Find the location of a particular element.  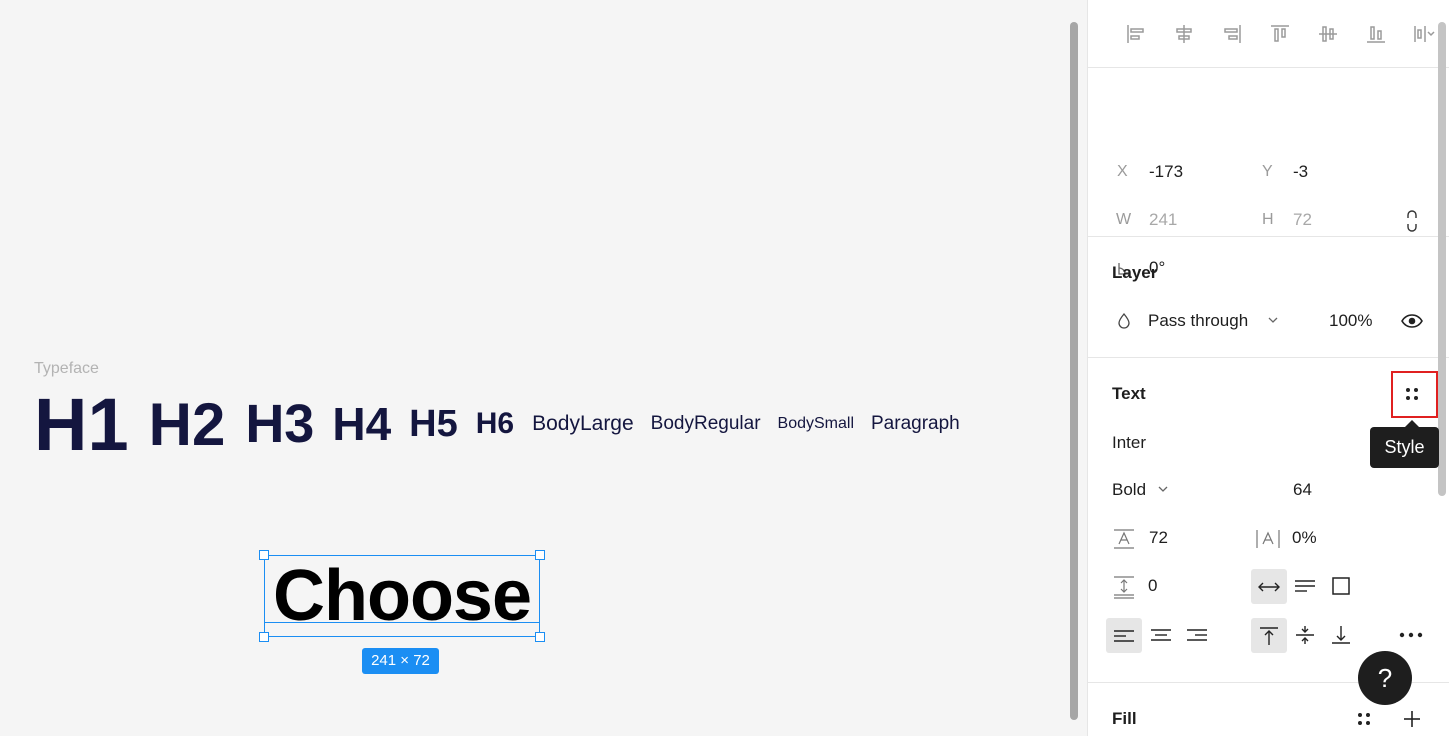

auto-width-icon is located at coordinates (1269, 586).